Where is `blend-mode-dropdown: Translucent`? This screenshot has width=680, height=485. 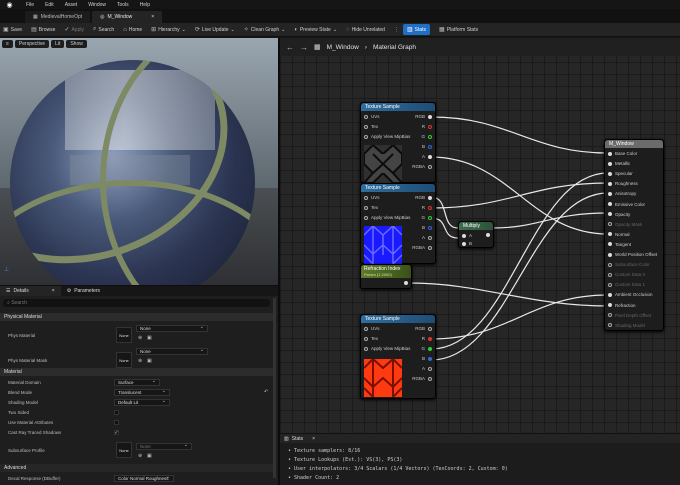
blend-mode-dropdown: Translucent is located at coordinates (142, 392).